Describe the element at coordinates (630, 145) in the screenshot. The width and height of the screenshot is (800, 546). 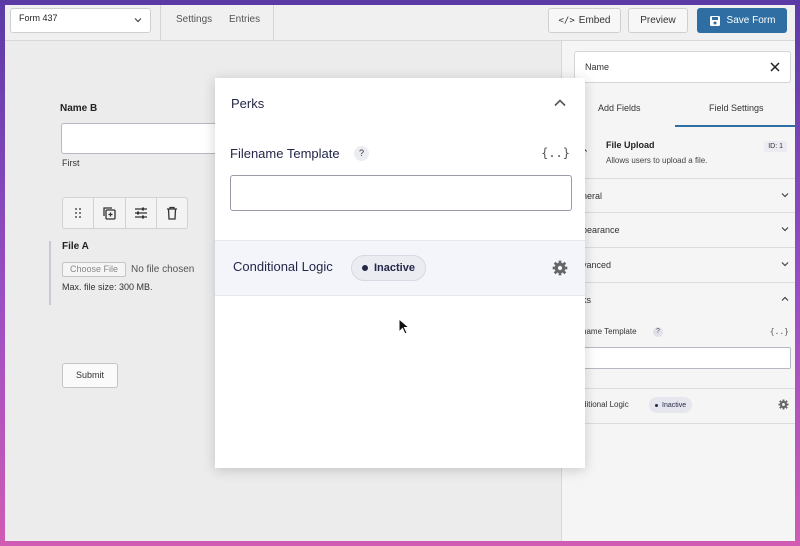
I see `field-type-title: File Upload` at that location.